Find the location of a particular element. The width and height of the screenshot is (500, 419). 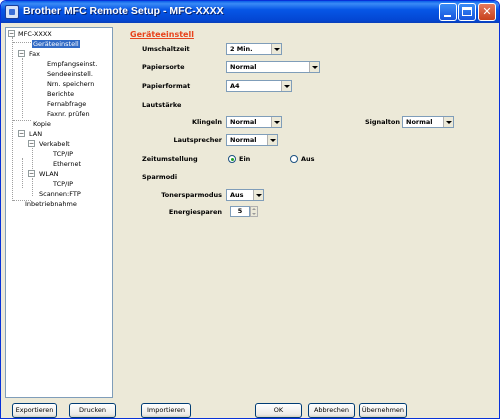

tree-item-sendeeinstell: Sendeeinstell. is located at coordinates (70, 74).